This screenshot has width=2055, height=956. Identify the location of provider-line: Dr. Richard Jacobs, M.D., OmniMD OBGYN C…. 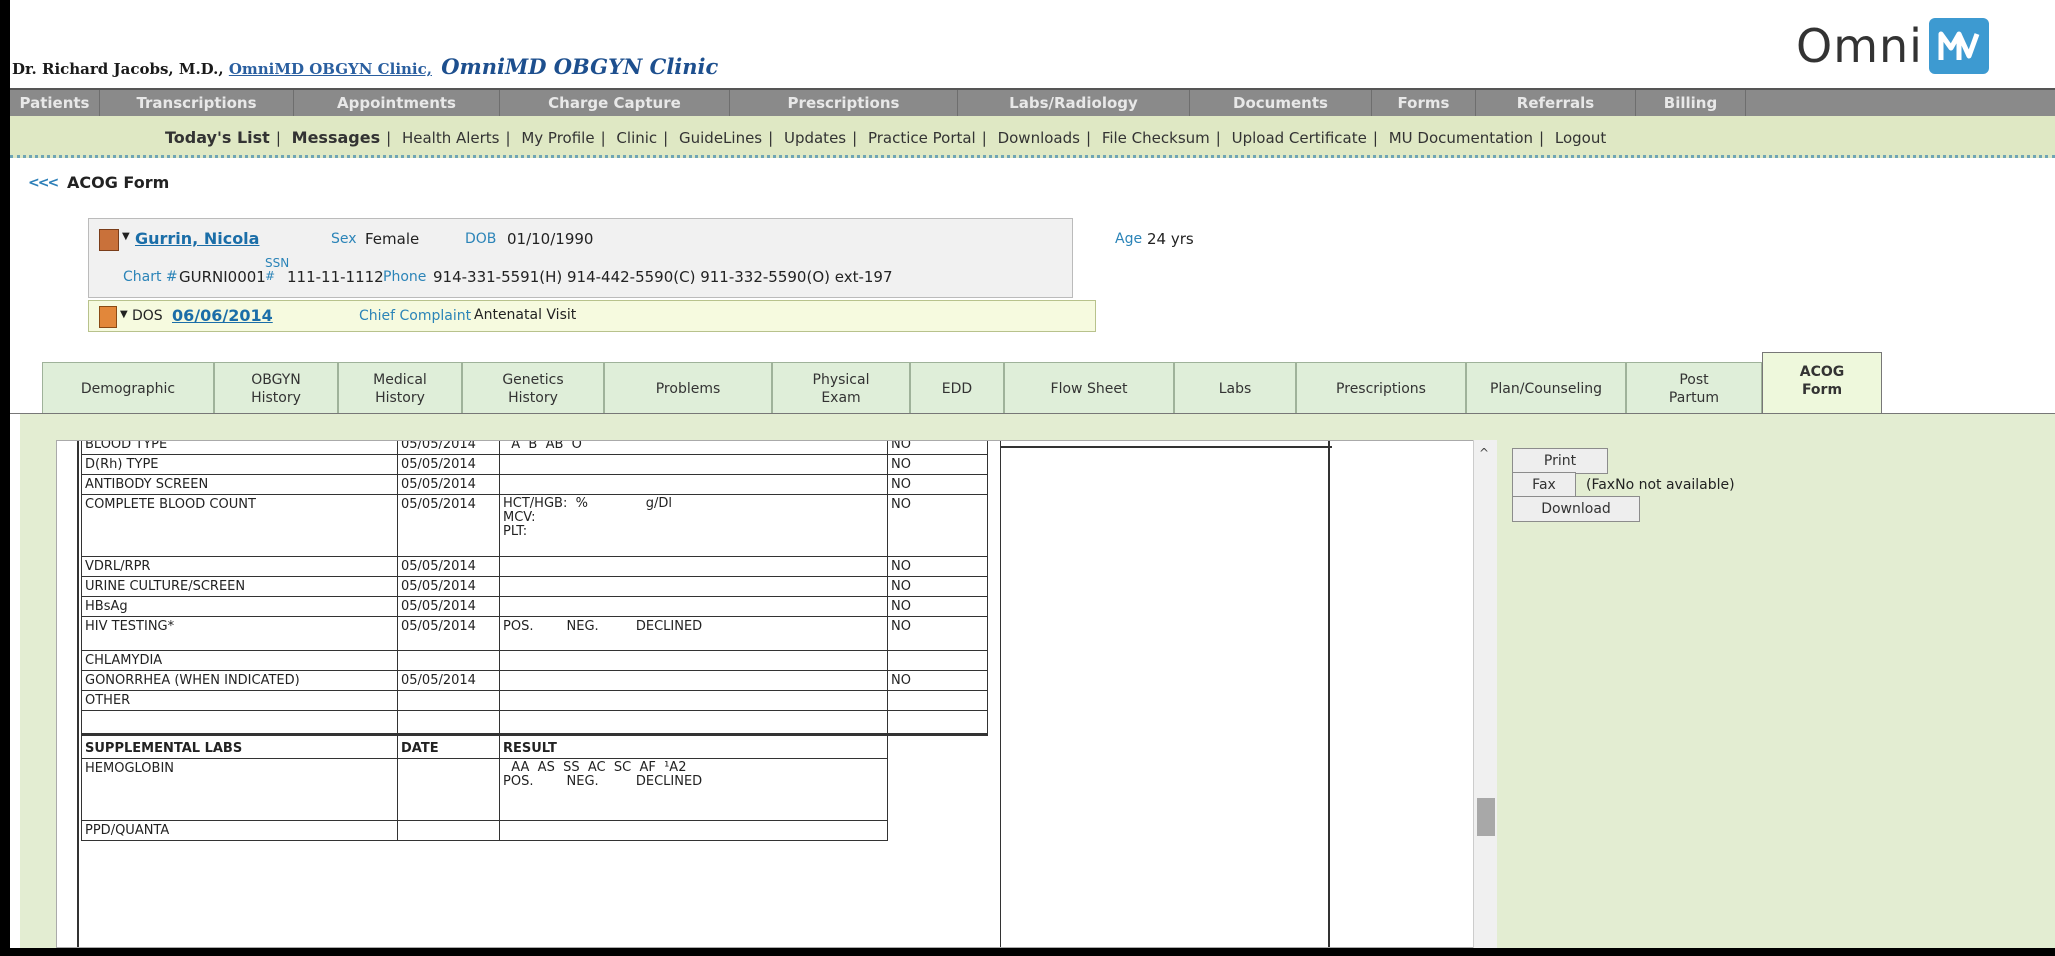
(365, 66).